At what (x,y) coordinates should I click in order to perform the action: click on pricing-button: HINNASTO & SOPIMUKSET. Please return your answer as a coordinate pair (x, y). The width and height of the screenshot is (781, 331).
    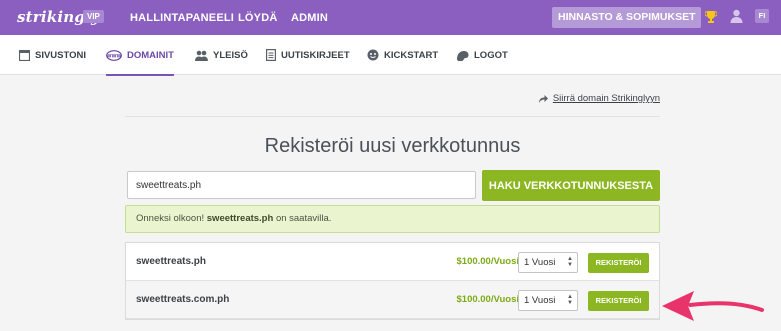
    Looking at the image, I should click on (627, 17).